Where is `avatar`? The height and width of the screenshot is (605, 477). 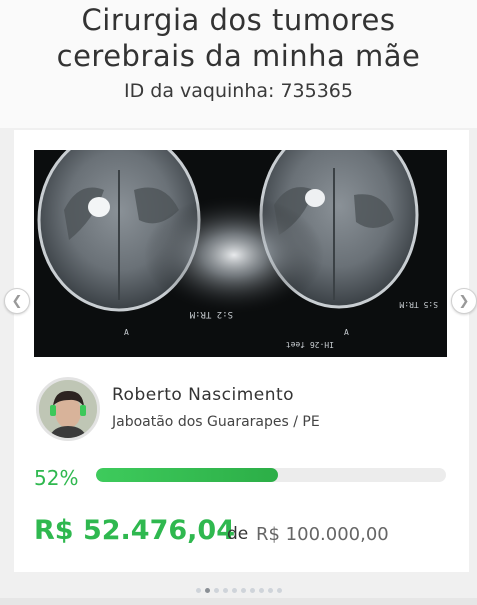
avatar is located at coordinates (68, 409).